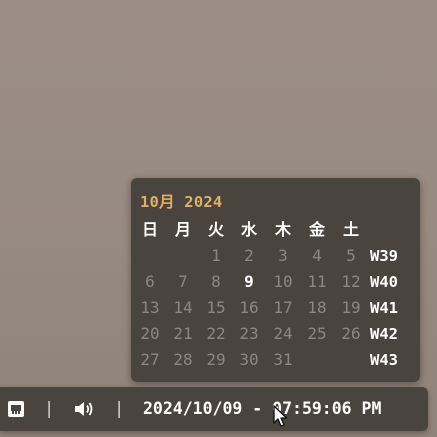 The width and height of the screenshot is (437, 437). I want to click on calendar-day: 5, so click(351, 256).